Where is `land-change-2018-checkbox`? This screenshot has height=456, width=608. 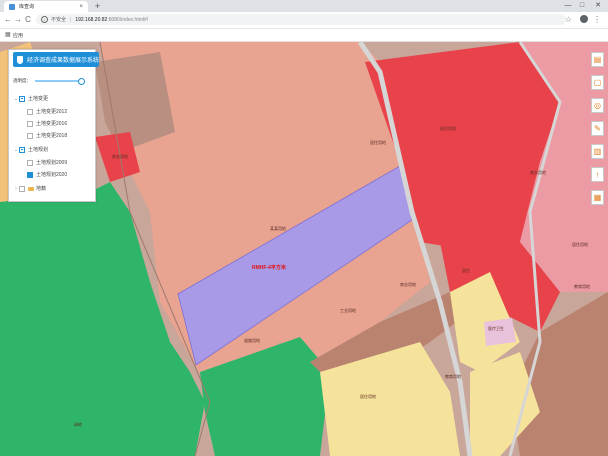
land-change-2018-checkbox is located at coordinates (30, 135).